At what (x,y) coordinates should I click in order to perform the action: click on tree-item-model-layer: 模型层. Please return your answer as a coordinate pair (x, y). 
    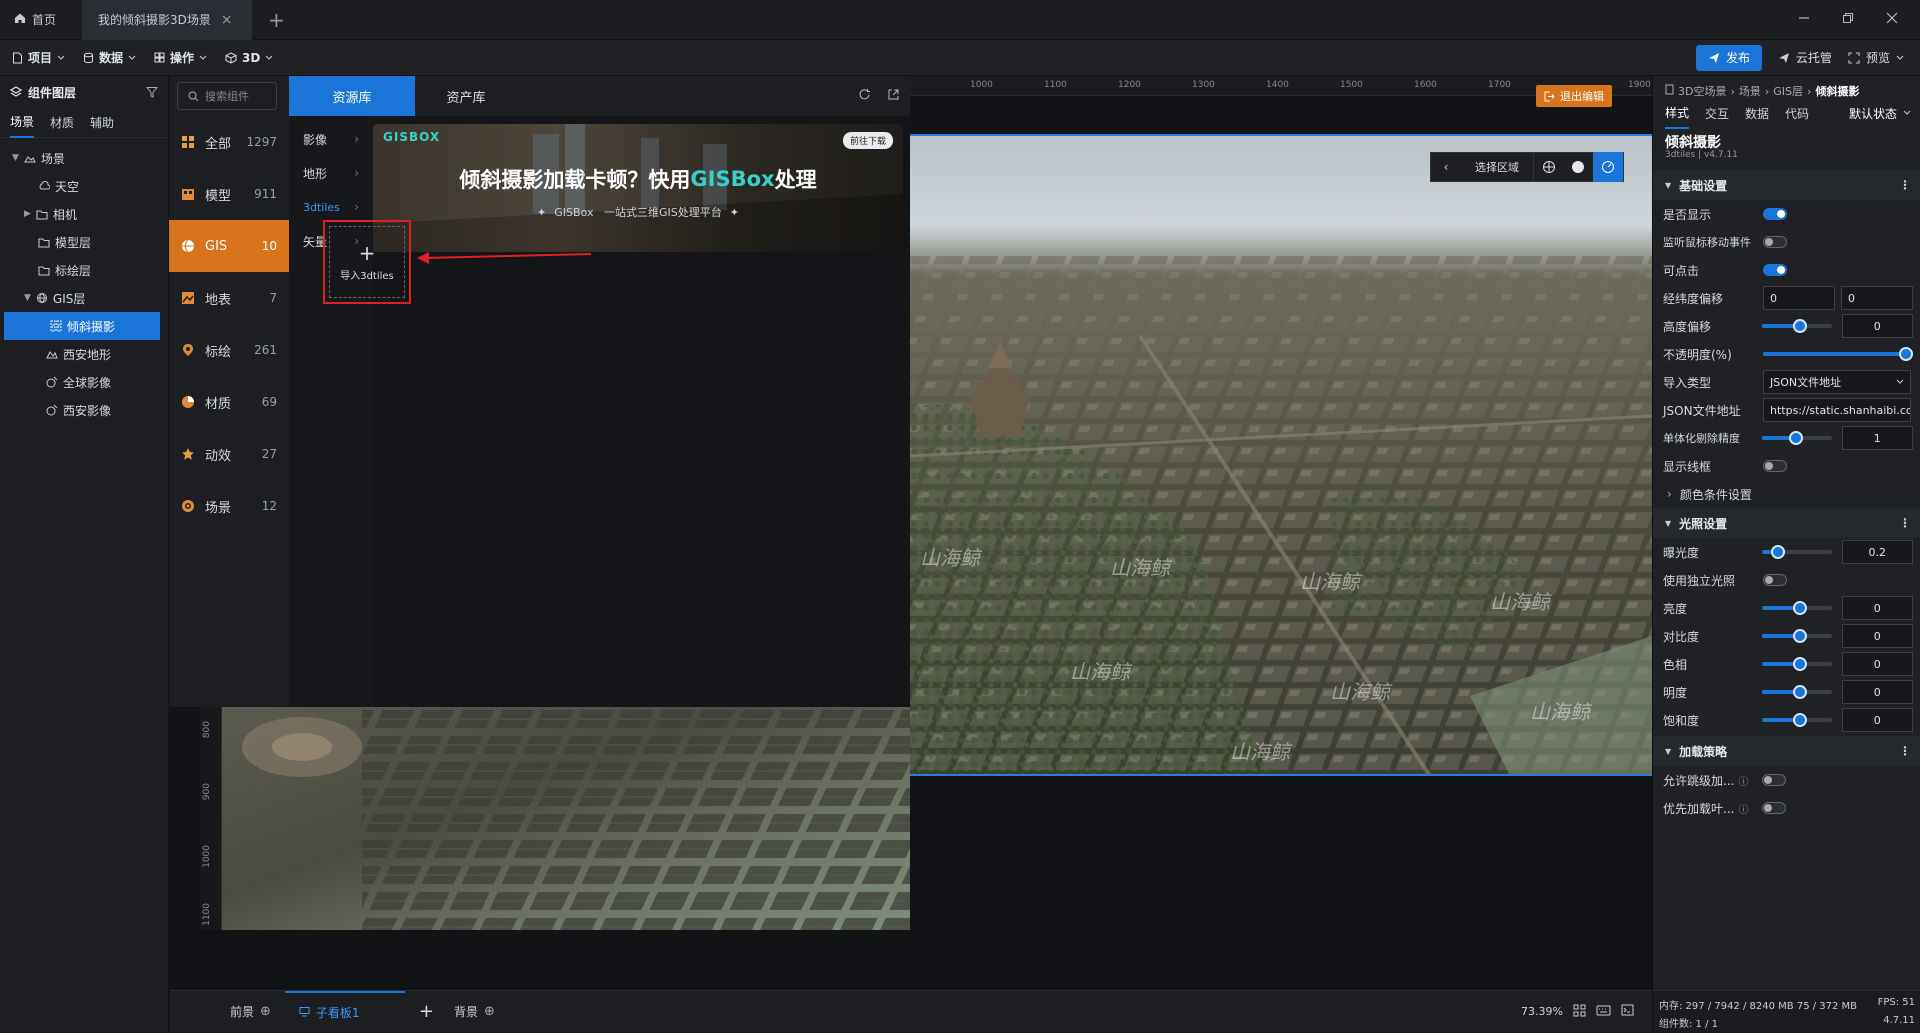
    Looking at the image, I should click on (84, 242).